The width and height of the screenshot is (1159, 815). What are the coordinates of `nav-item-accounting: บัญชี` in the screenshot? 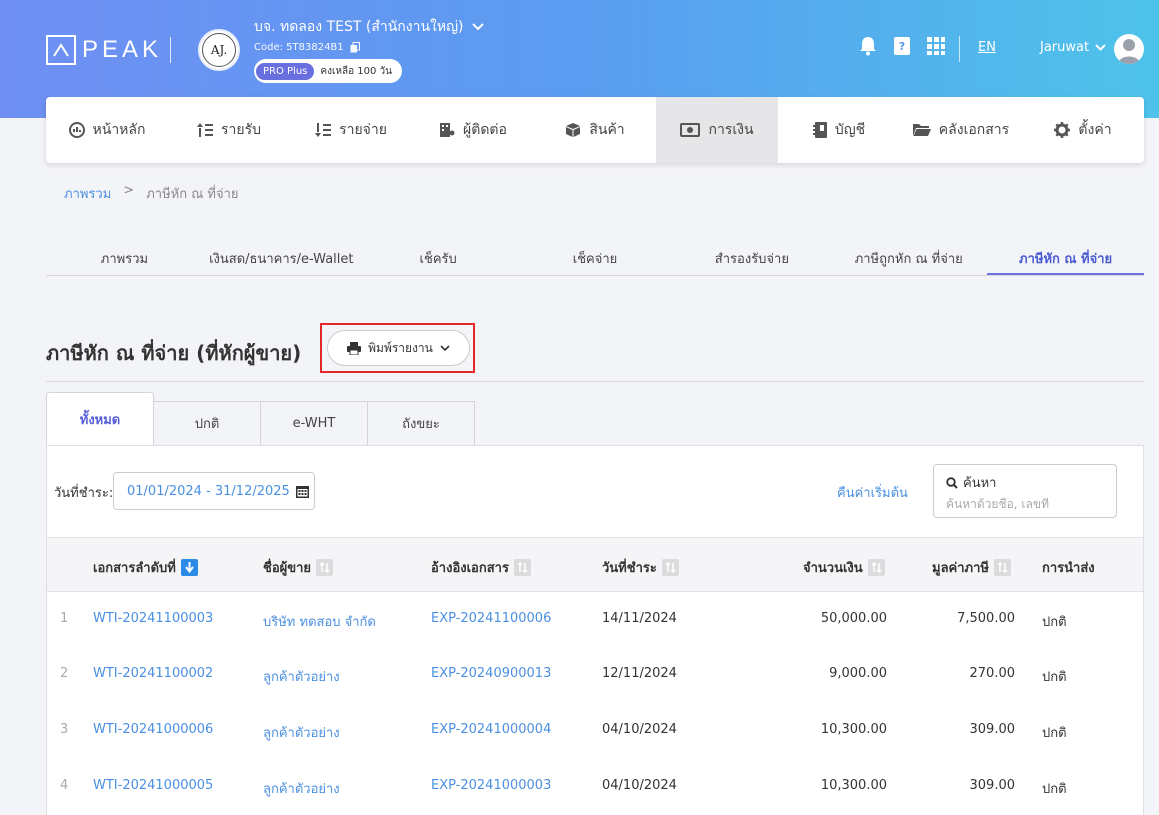 It's located at (839, 130).